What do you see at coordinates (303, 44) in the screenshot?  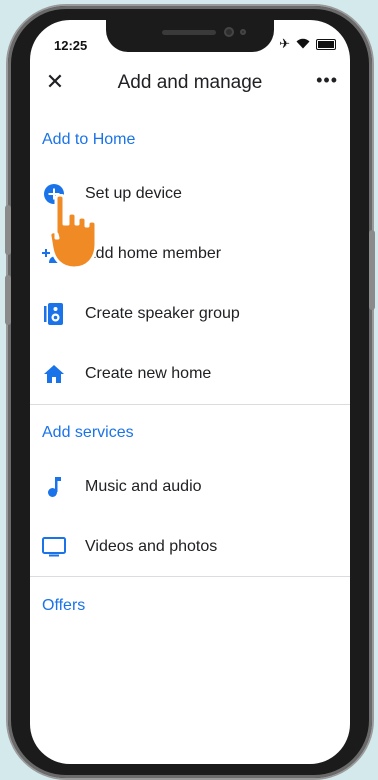 I see `wifi-icon` at bounding box center [303, 44].